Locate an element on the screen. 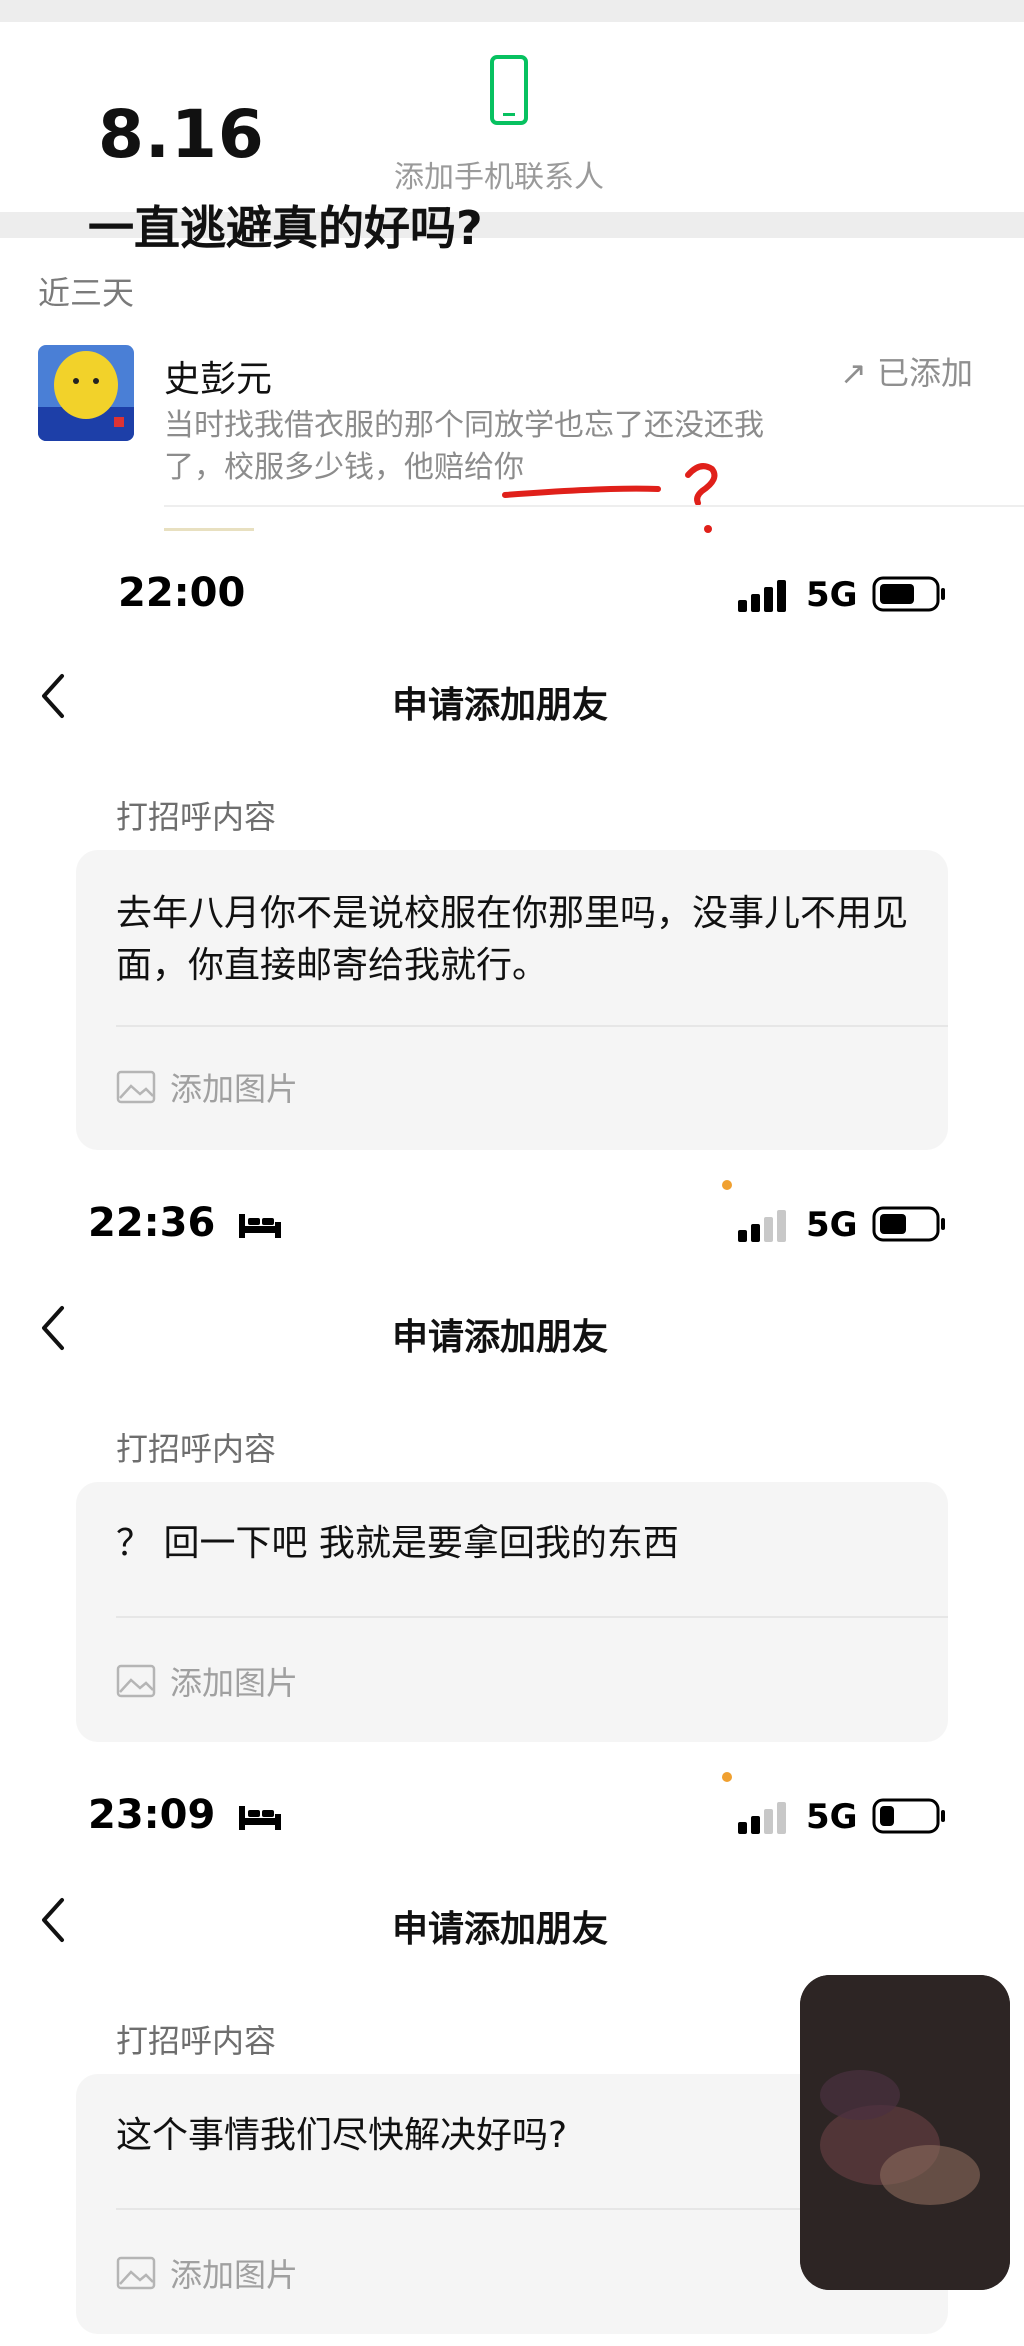 The width and height of the screenshot is (1024, 2346). redaction-overlay is located at coordinates (905, 2132).